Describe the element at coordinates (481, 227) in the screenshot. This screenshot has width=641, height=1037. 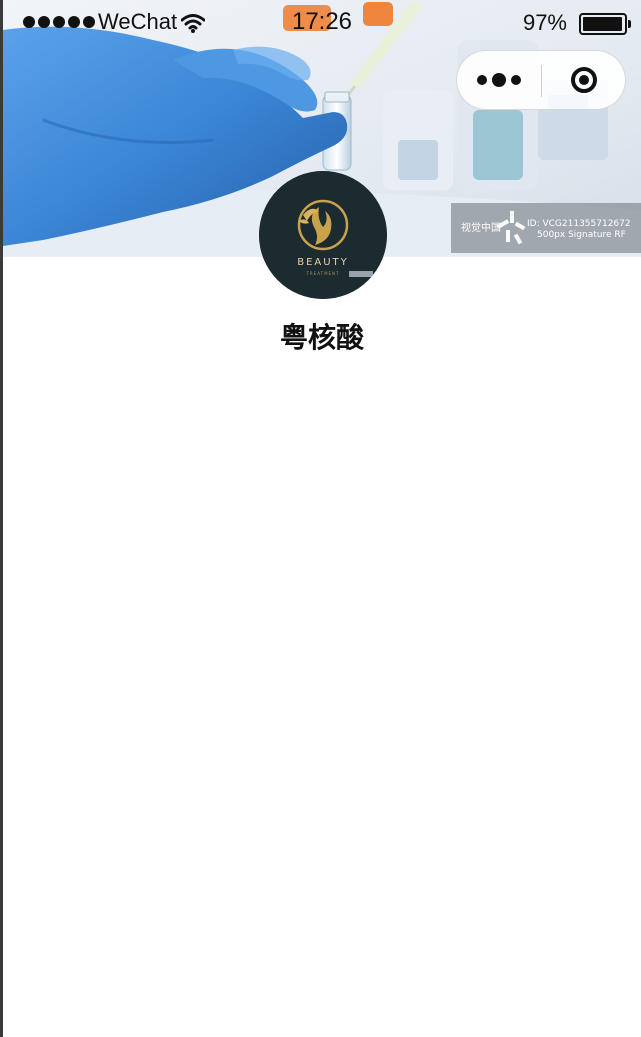
I see `watermark-brand: 视觉中国` at that location.